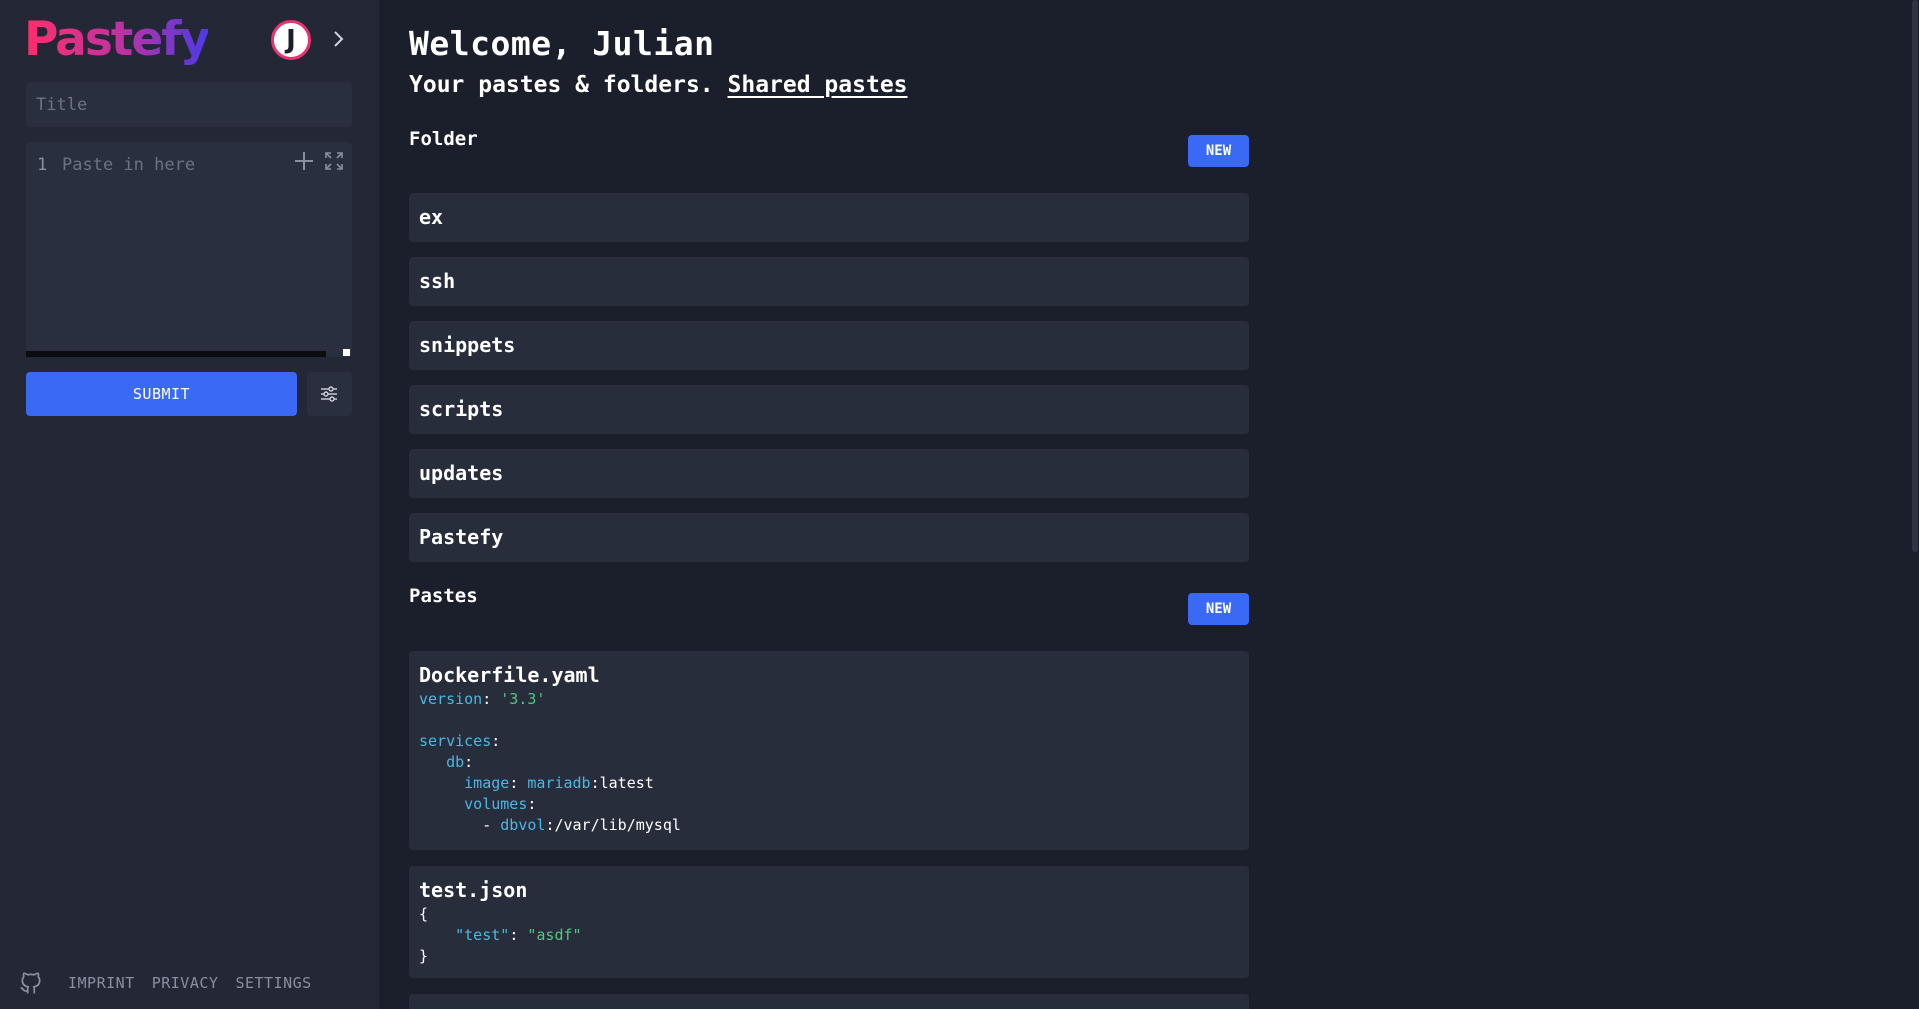 This screenshot has width=1919, height=1009. I want to click on folder-item: updates, so click(829, 473).